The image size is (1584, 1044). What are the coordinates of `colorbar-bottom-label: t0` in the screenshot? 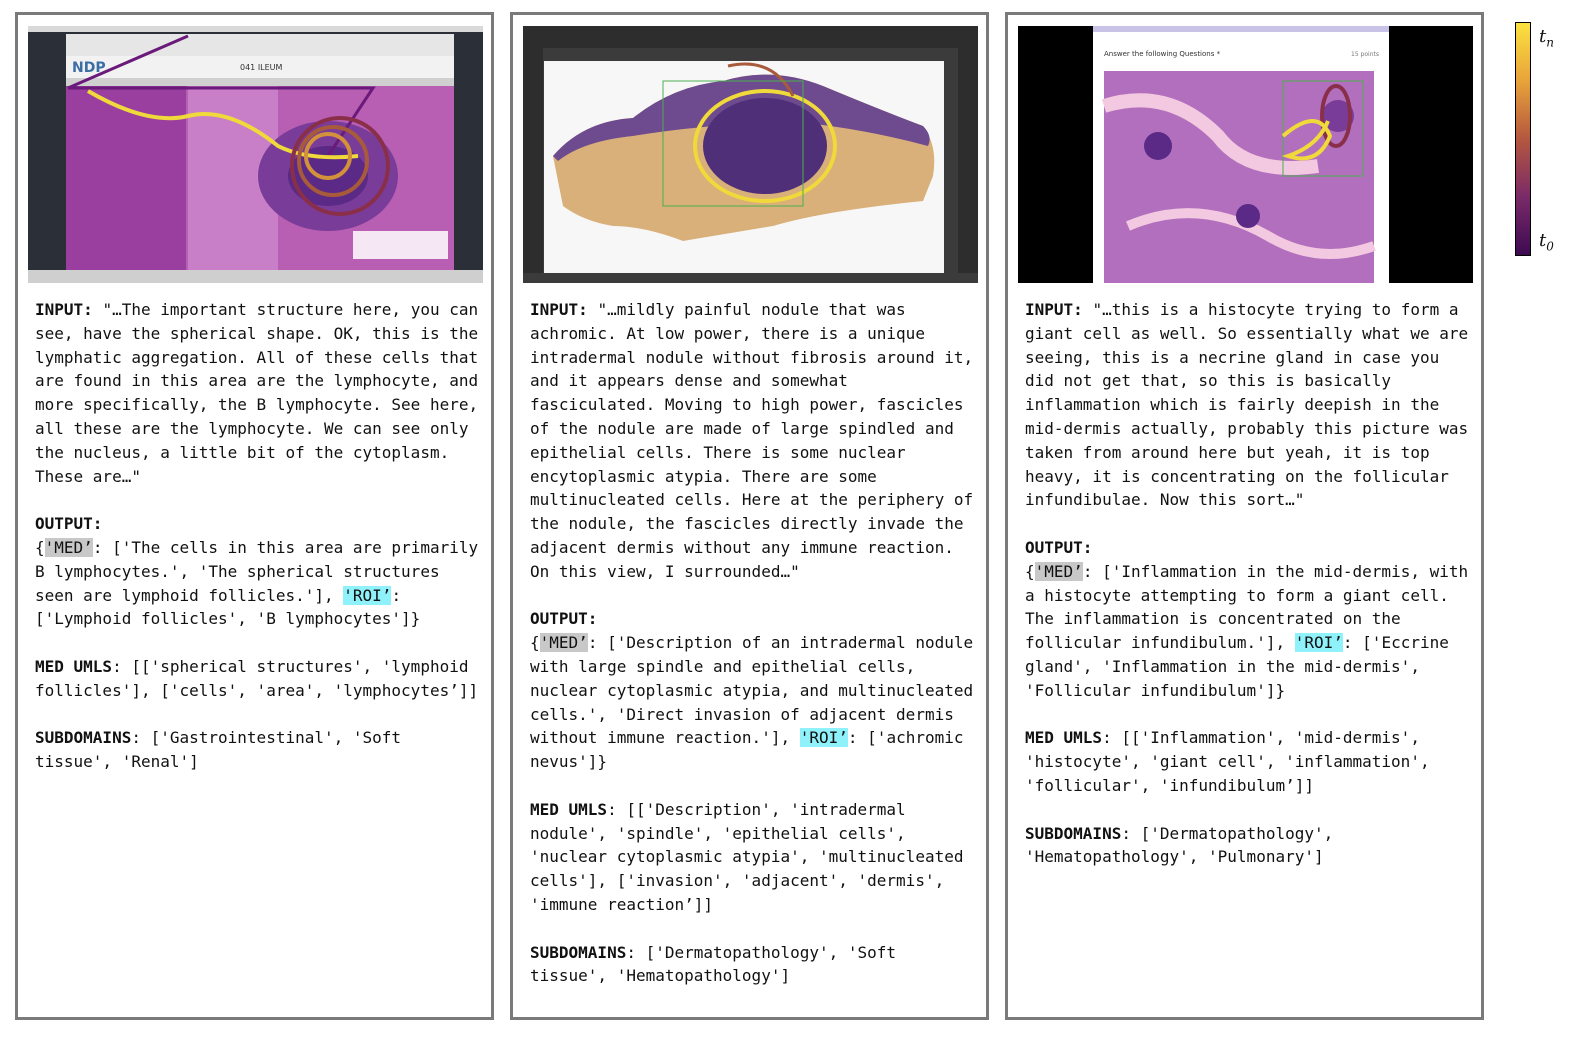 It's located at (1546, 242).